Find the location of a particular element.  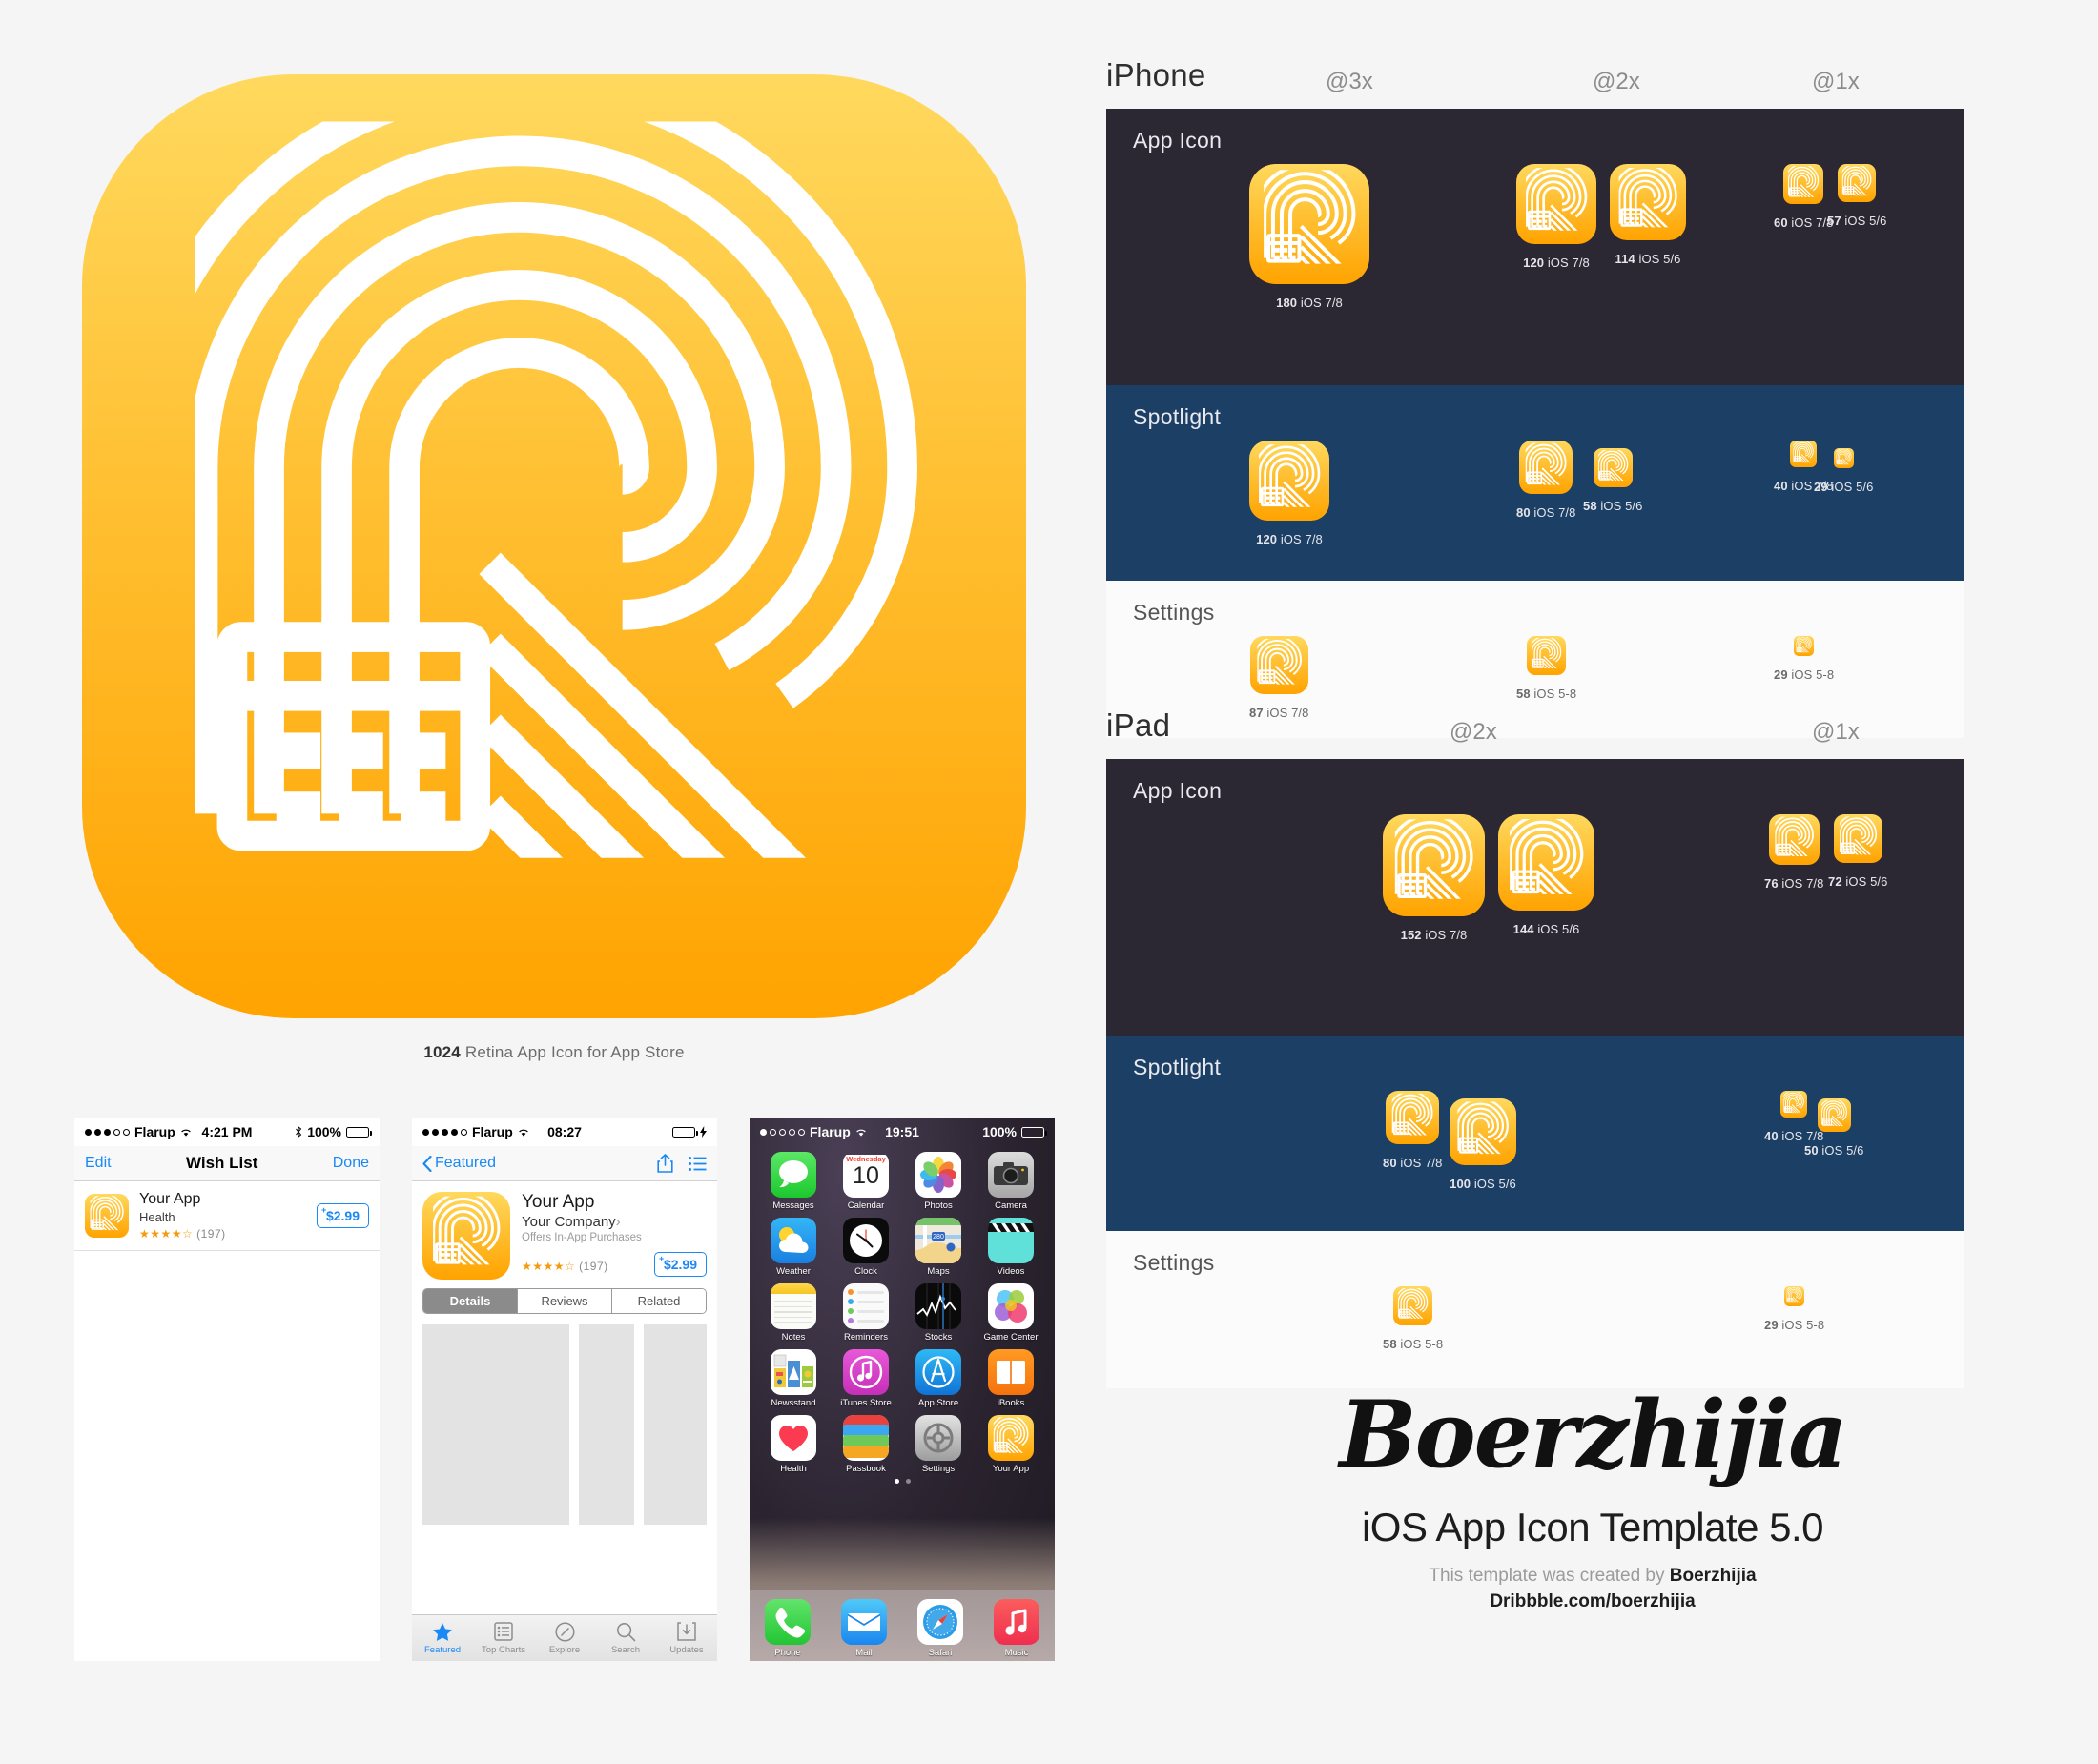

home-app-settings: Settings is located at coordinates (938, 1445).